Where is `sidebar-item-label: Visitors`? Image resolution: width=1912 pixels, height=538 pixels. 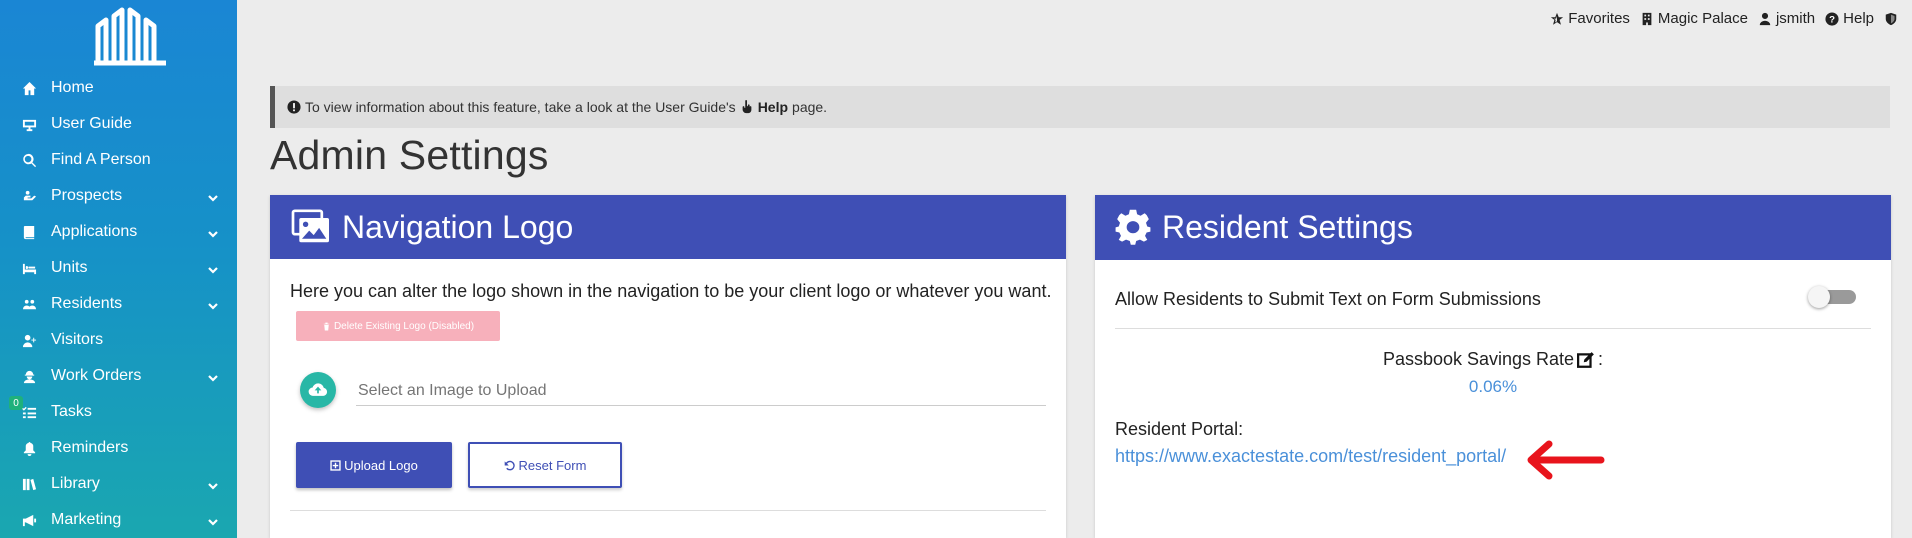 sidebar-item-label: Visitors is located at coordinates (77, 339).